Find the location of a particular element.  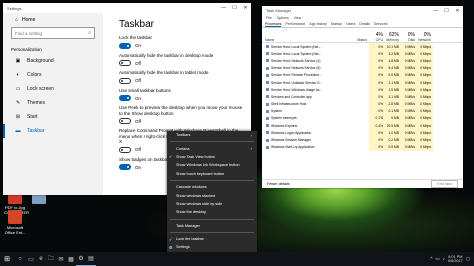

start-button: ⊞ is located at coordinates (7, 259).